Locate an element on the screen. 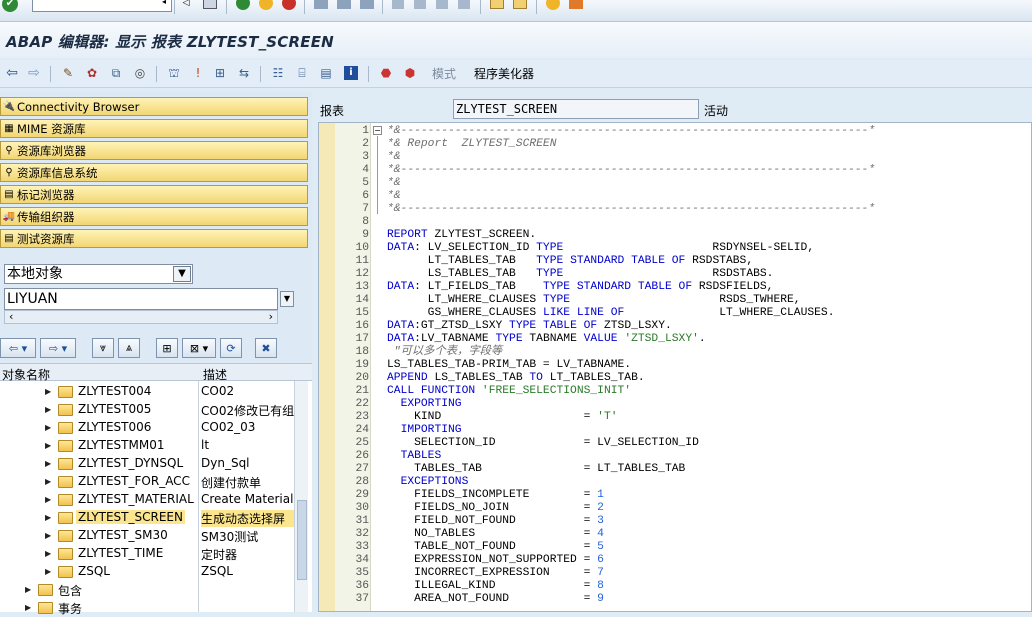 The width and height of the screenshot is (1032, 617). code-line: FIELDS_INCOMPLETE = 1 is located at coordinates (495, 495).